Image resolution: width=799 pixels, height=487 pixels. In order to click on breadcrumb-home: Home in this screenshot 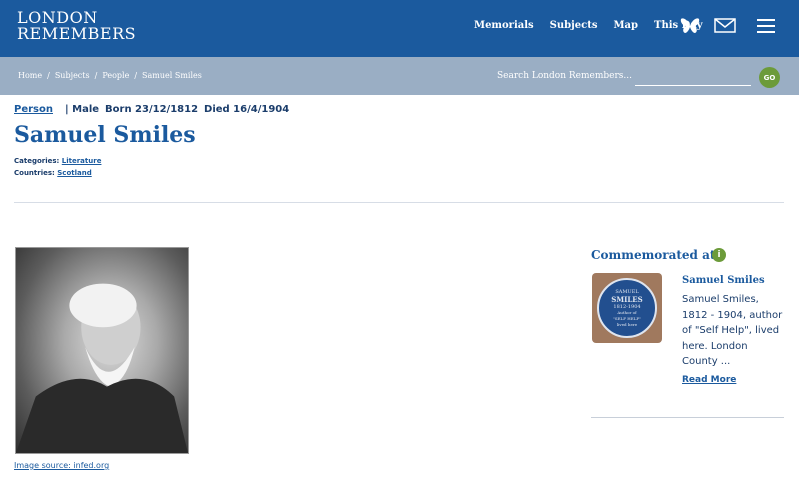, I will do `click(30, 75)`.